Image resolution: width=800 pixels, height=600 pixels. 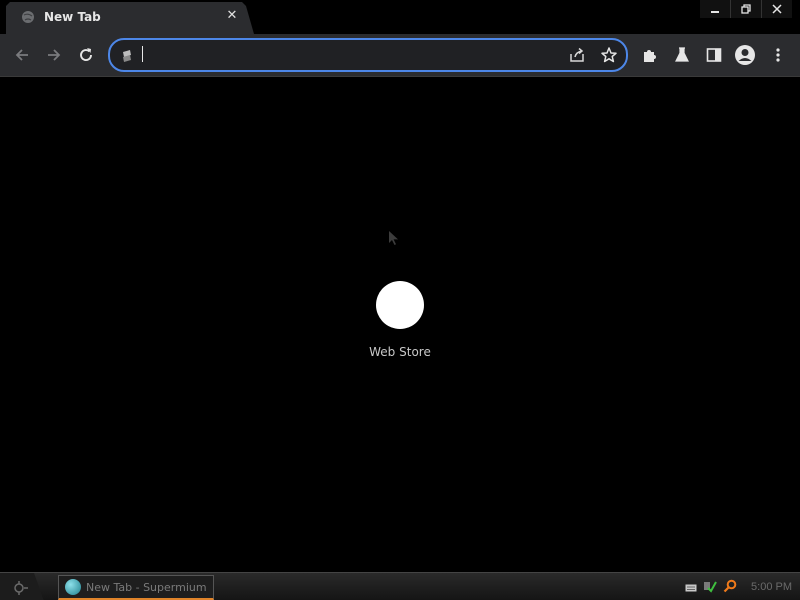 What do you see at coordinates (400, 305) in the screenshot?
I see `shortcut-icon` at bounding box center [400, 305].